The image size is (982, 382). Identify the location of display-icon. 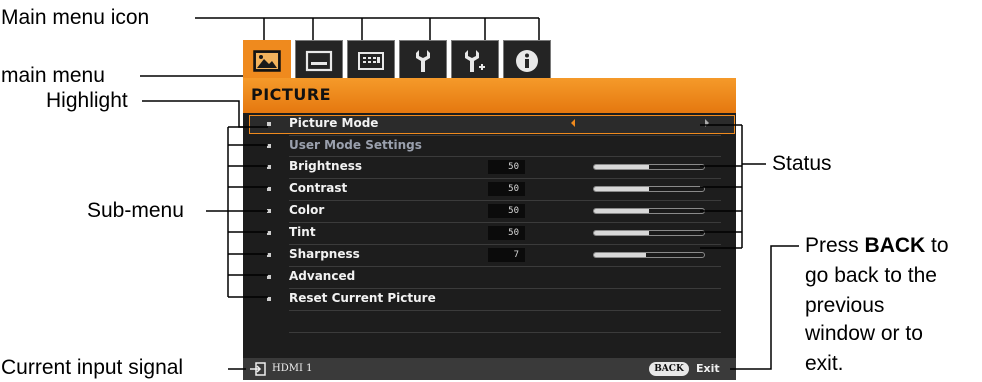
(319, 60).